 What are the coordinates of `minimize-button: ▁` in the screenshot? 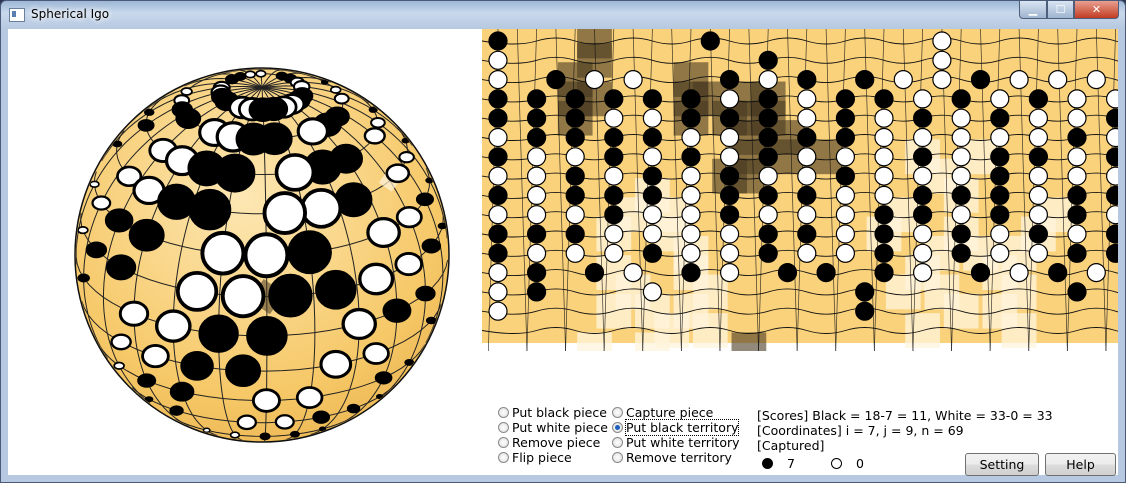 It's located at (1033, 10).